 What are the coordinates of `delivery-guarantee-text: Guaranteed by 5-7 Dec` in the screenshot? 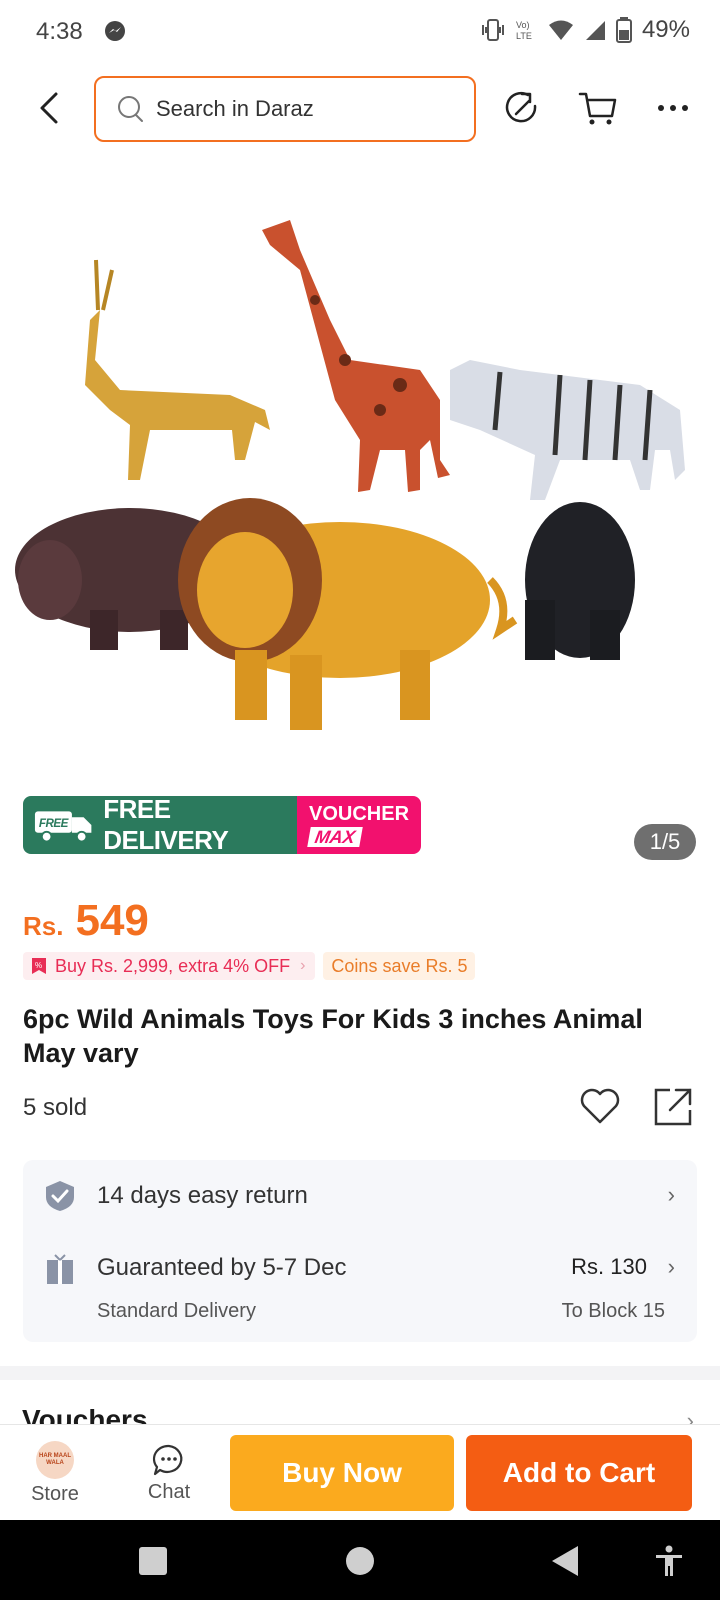 It's located at (222, 1267).